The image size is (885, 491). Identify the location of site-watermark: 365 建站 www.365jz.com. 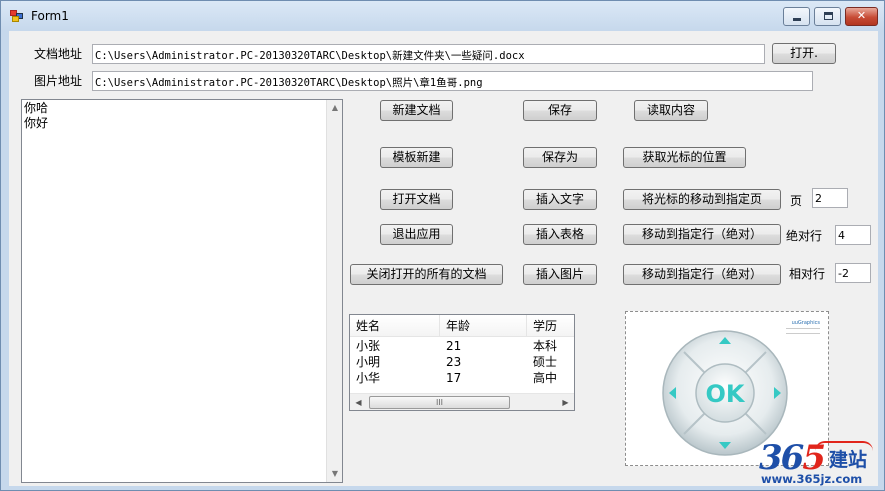
(818, 462).